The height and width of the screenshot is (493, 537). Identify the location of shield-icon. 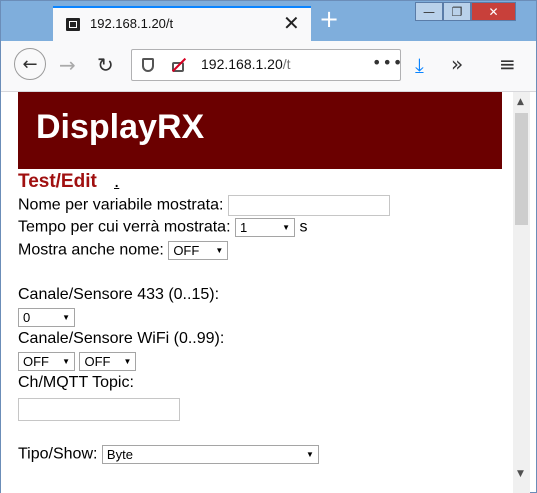
(148, 65).